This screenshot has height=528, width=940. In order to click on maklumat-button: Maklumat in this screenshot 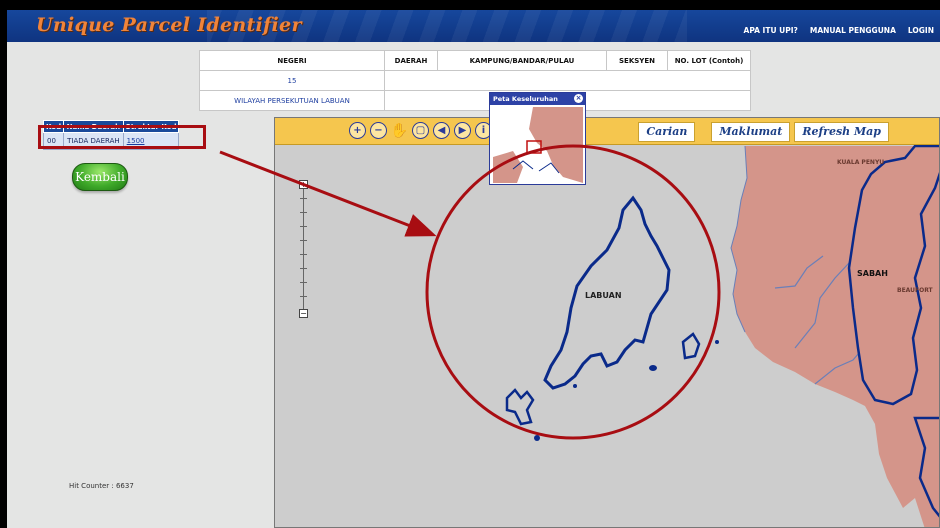, I will do `click(751, 132)`.